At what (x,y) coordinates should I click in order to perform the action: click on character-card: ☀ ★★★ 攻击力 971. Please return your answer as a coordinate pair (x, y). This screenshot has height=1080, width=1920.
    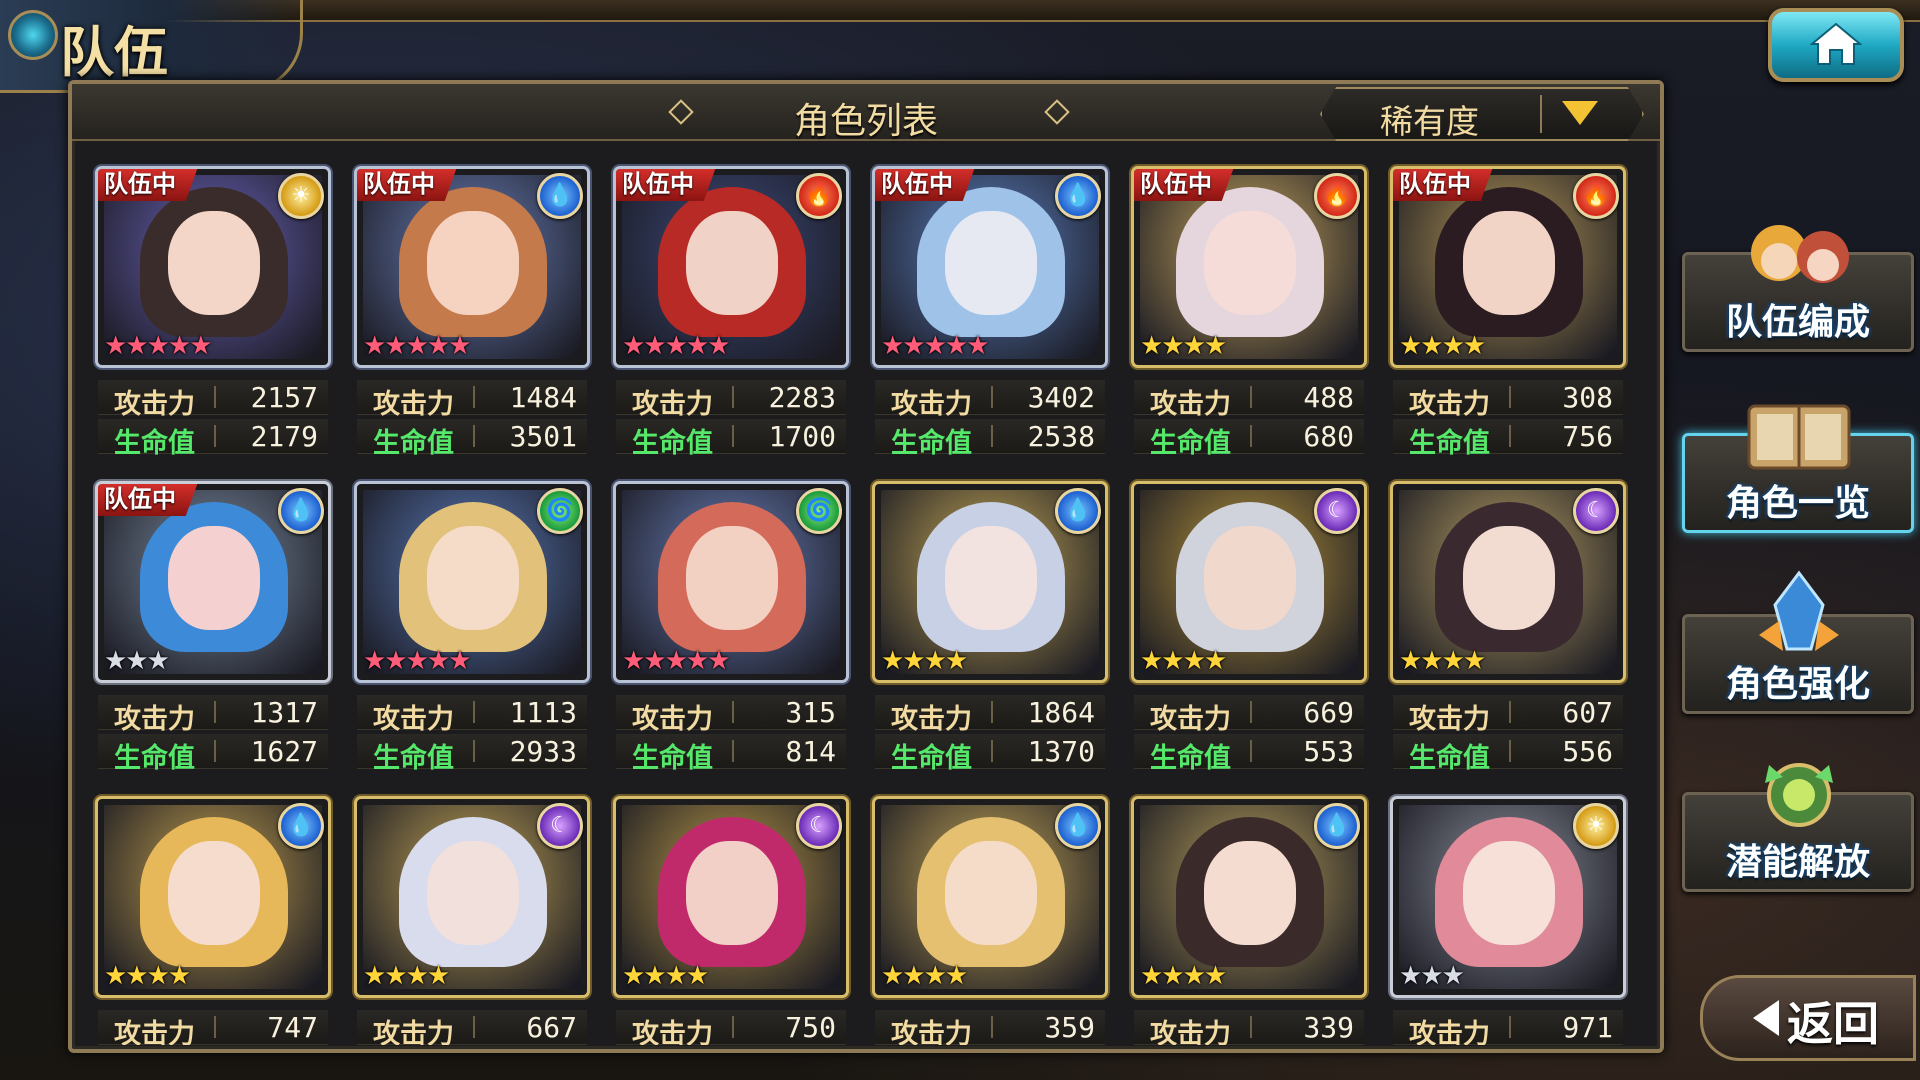
    Looking at the image, I should click on (1508, 922).